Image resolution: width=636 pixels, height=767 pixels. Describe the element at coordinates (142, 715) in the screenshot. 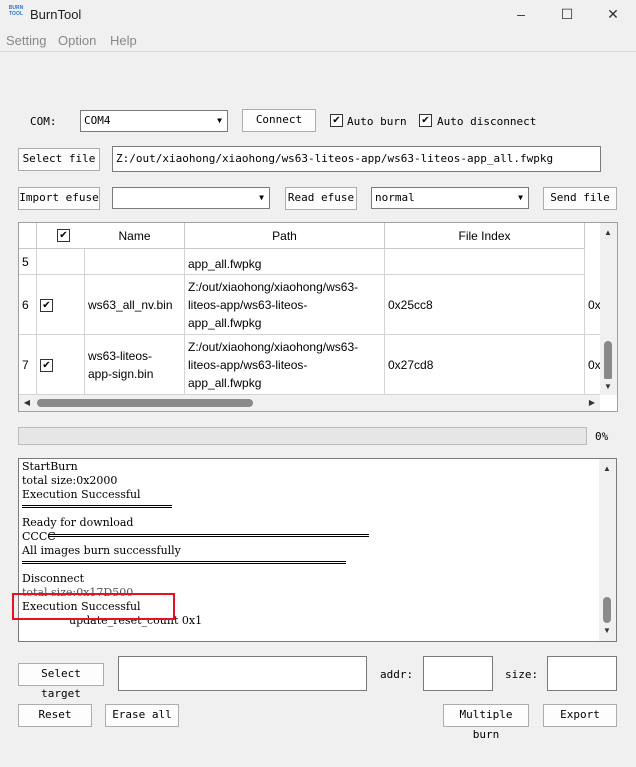

I see `erase-all-button: Erase all` at that location.